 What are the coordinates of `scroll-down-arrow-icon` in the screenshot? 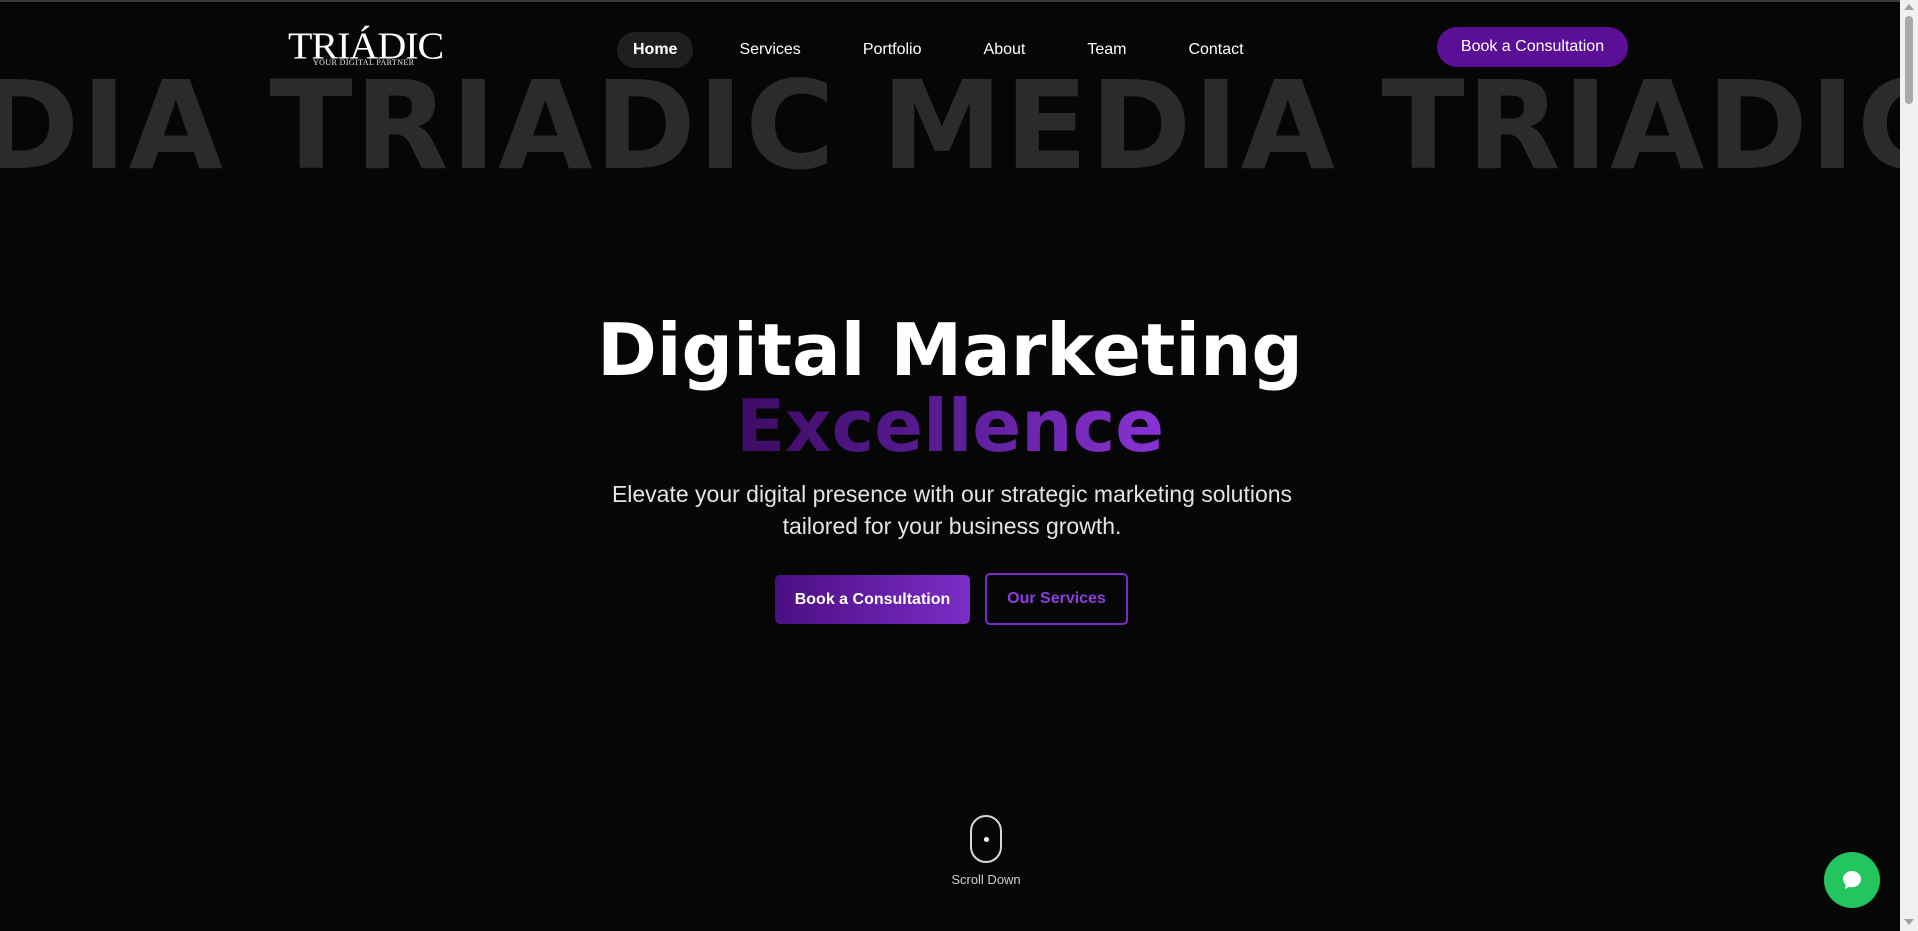 It's located at (1909, 922).